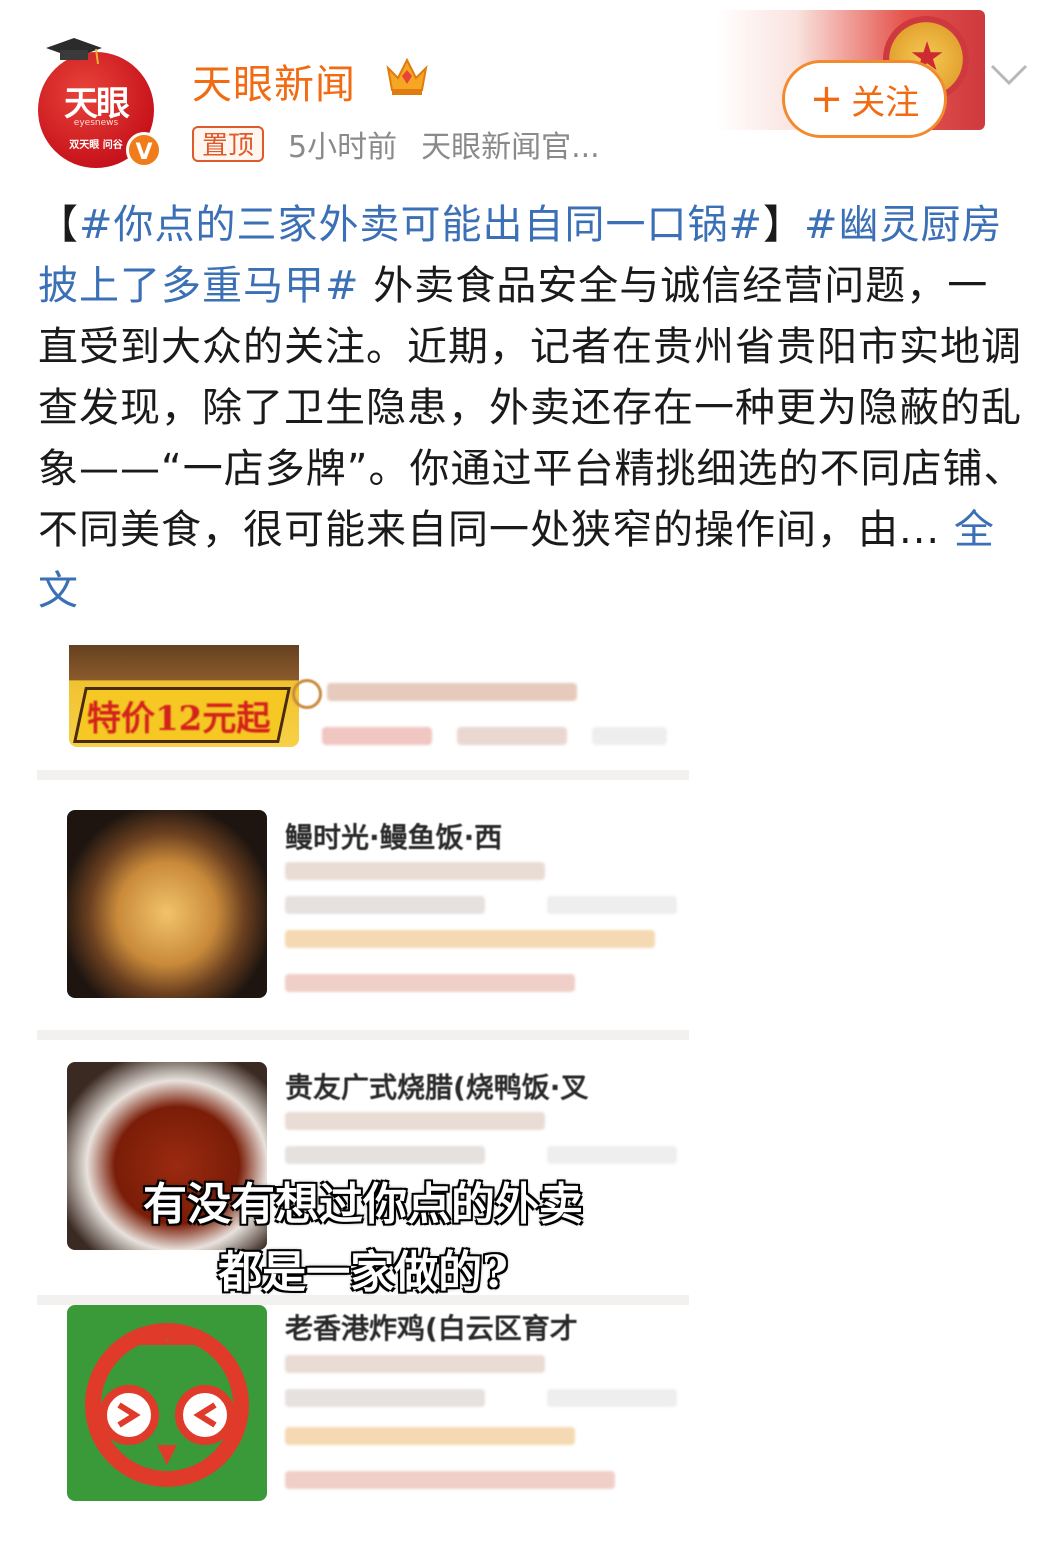 The width and height of the screenshot is (1059, 1550). What do you see at coordinates (274, 81) in the screenshot?
I see `account-name: 天眼新闻` at bounding box center [274, 81].